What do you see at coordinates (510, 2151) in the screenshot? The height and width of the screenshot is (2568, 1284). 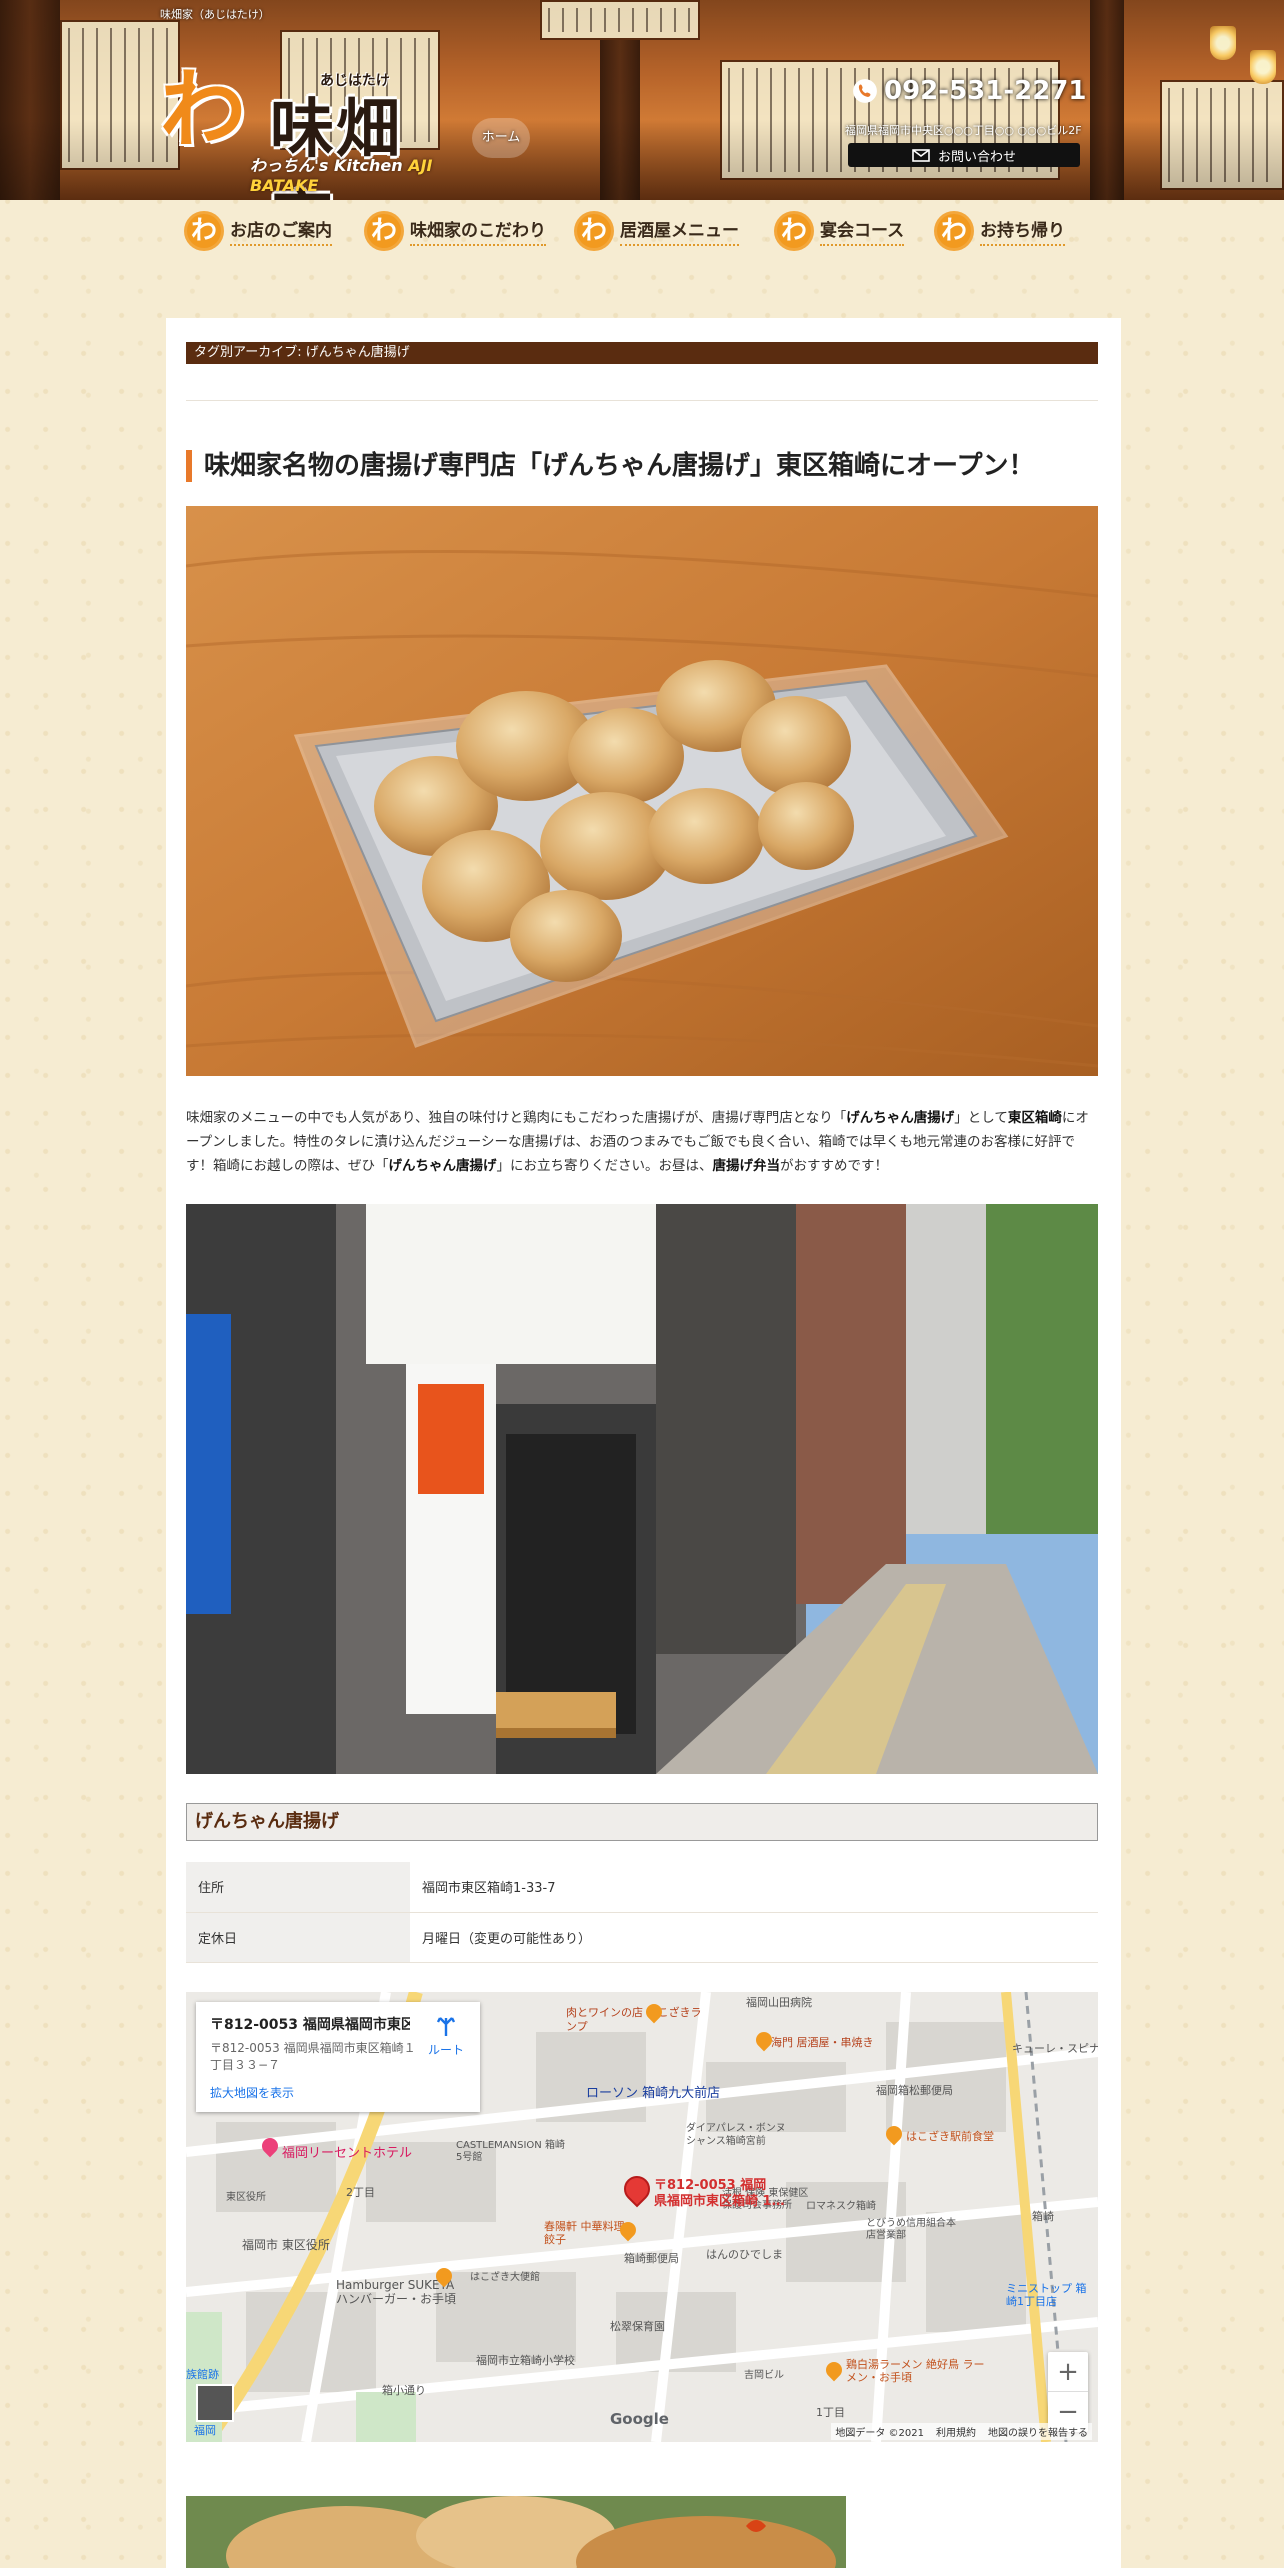 I see `map-label: CASTLEMANSION 箱崎5号館` at bounding box center [510, 2151].